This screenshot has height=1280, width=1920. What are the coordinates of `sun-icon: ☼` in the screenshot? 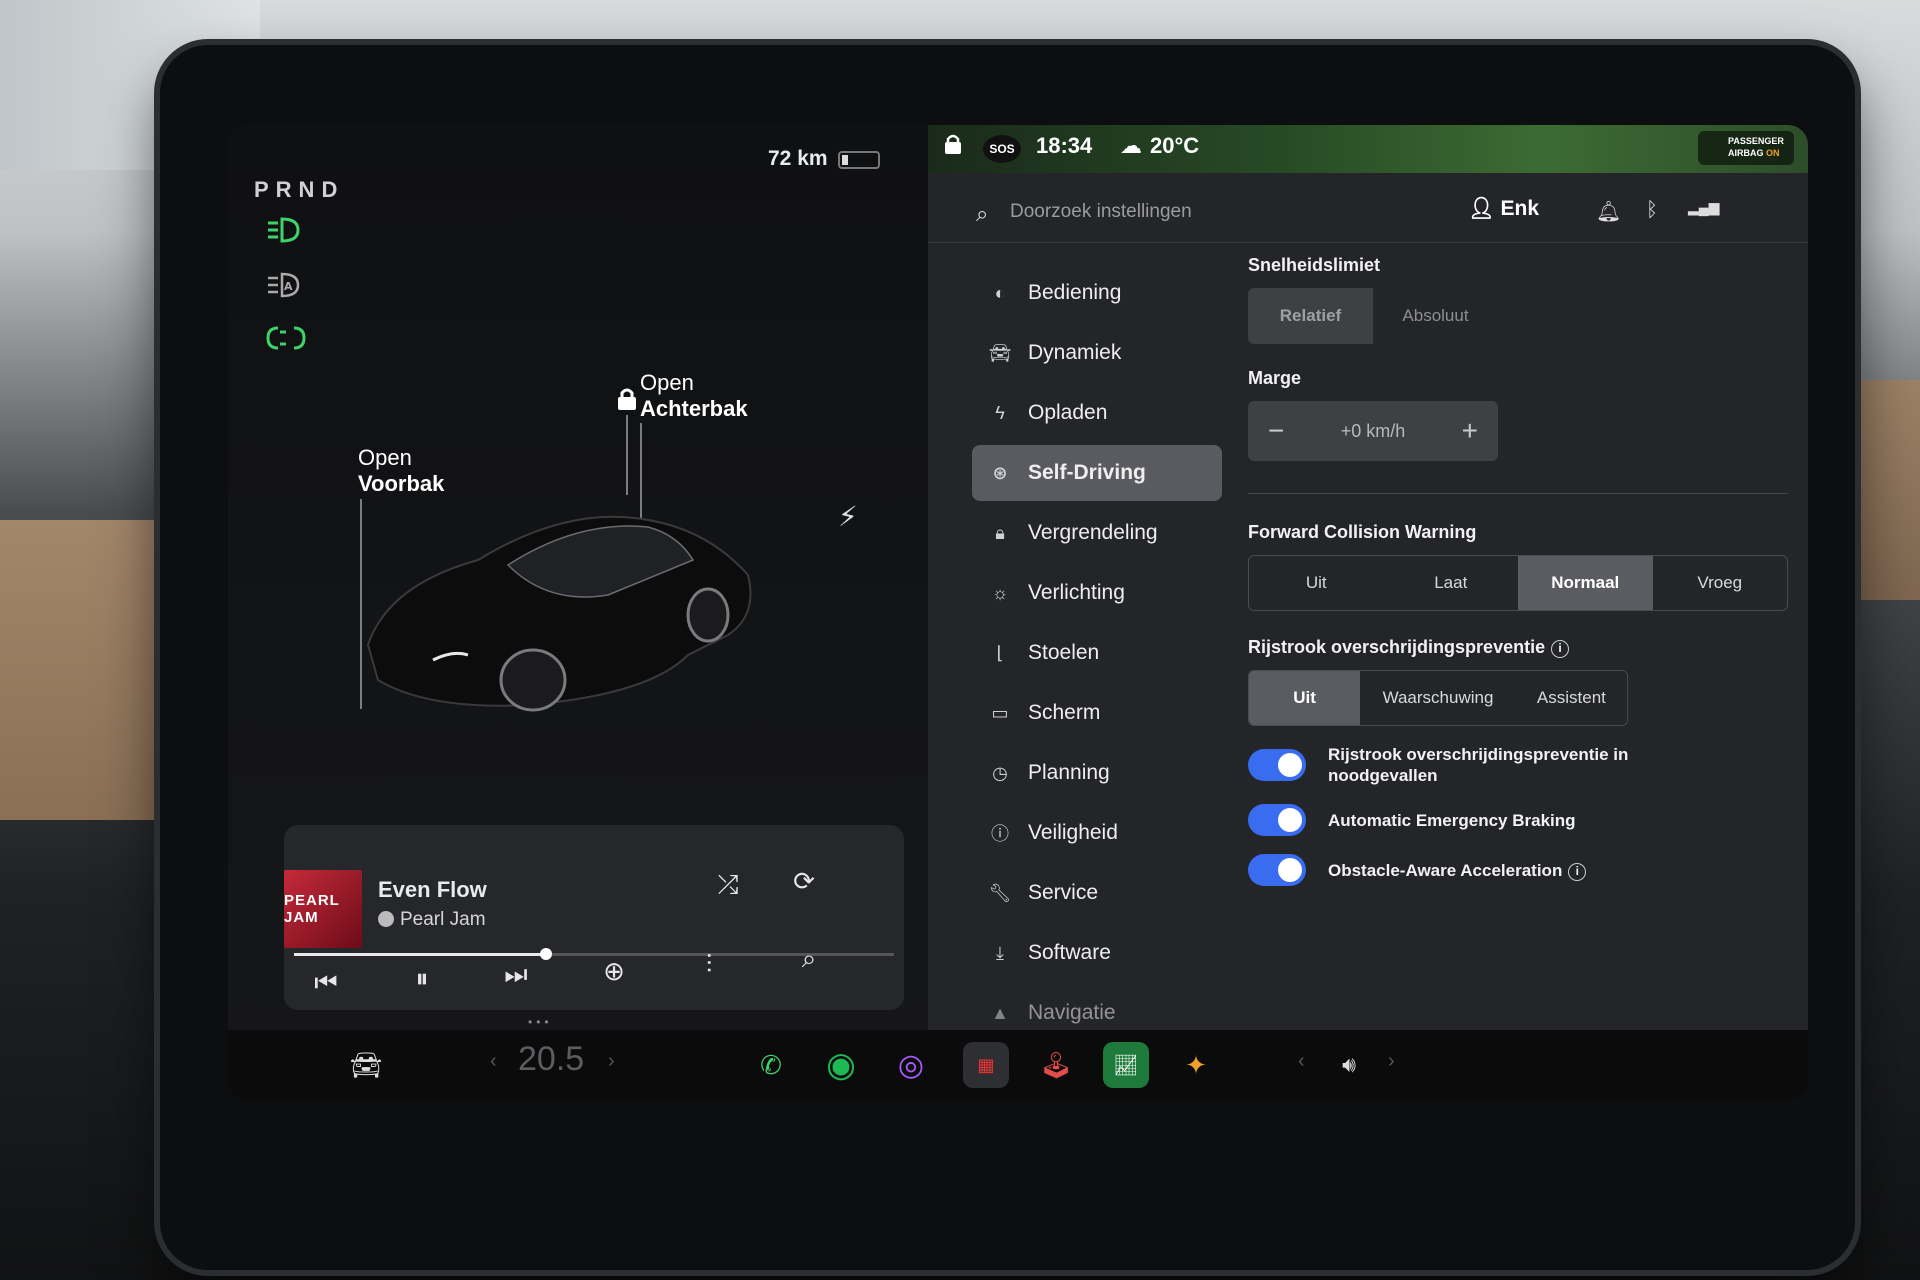 It's located at (1000, 592).